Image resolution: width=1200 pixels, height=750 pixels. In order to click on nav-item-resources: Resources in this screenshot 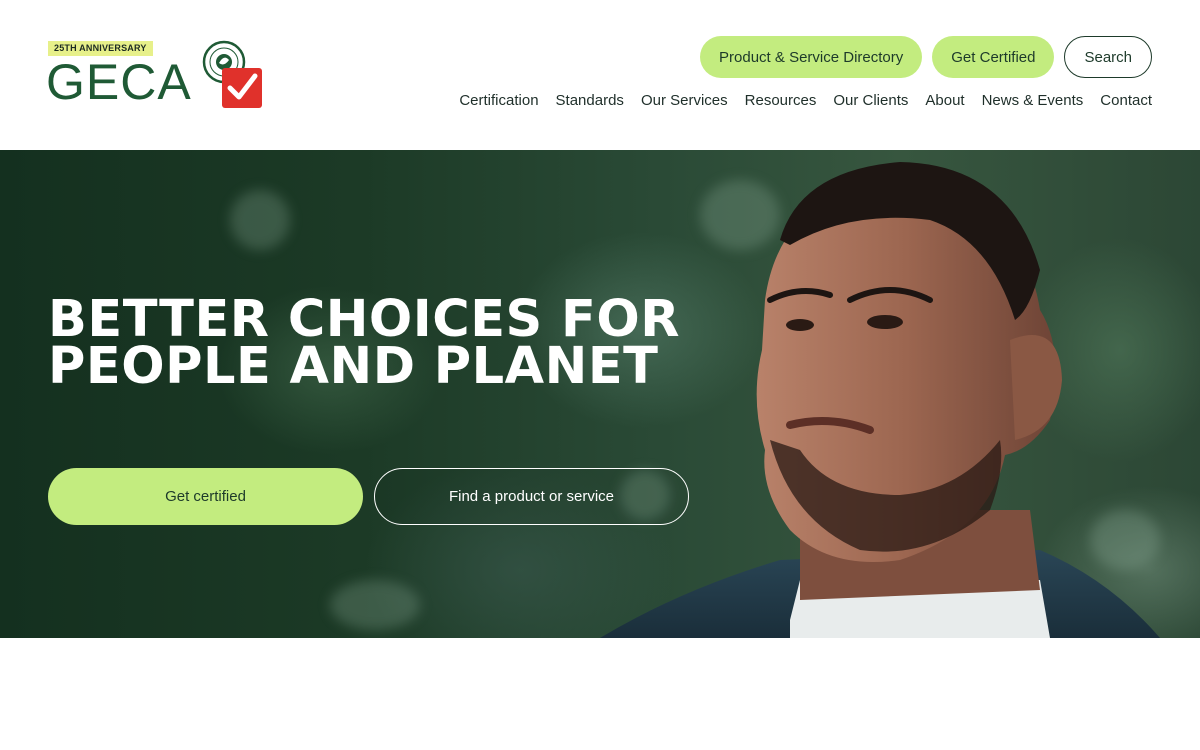, I will do `click(781, 101)`.